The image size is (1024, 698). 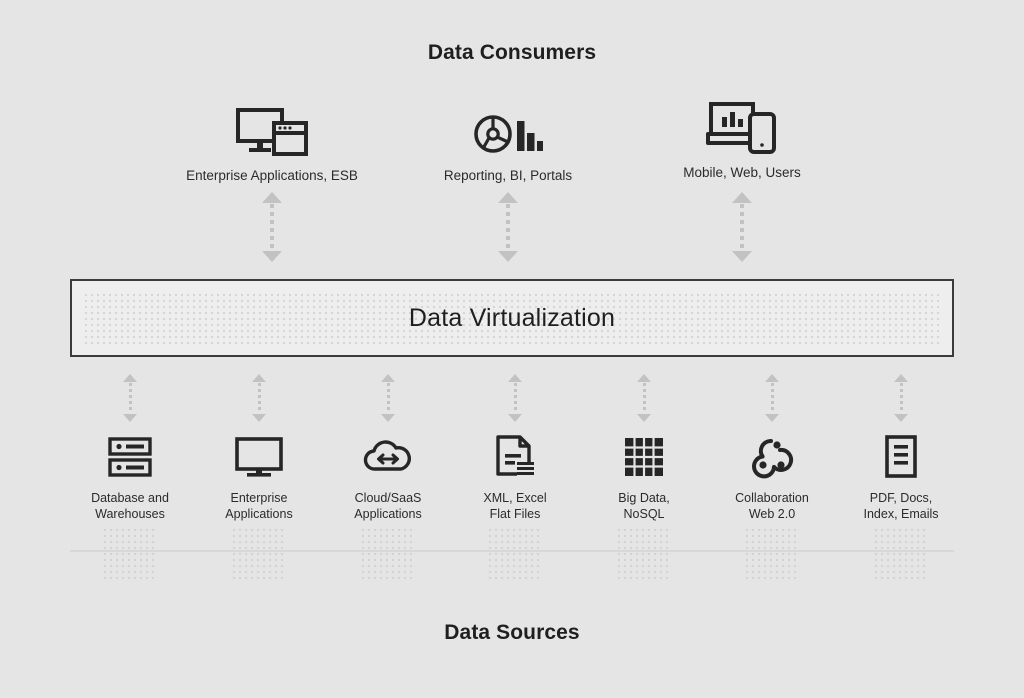 What do you see at coordinates (388, 498) in the screenshot?
I see `source-label-line1: Cloud/SaaS` at bounding box center [388, 498].